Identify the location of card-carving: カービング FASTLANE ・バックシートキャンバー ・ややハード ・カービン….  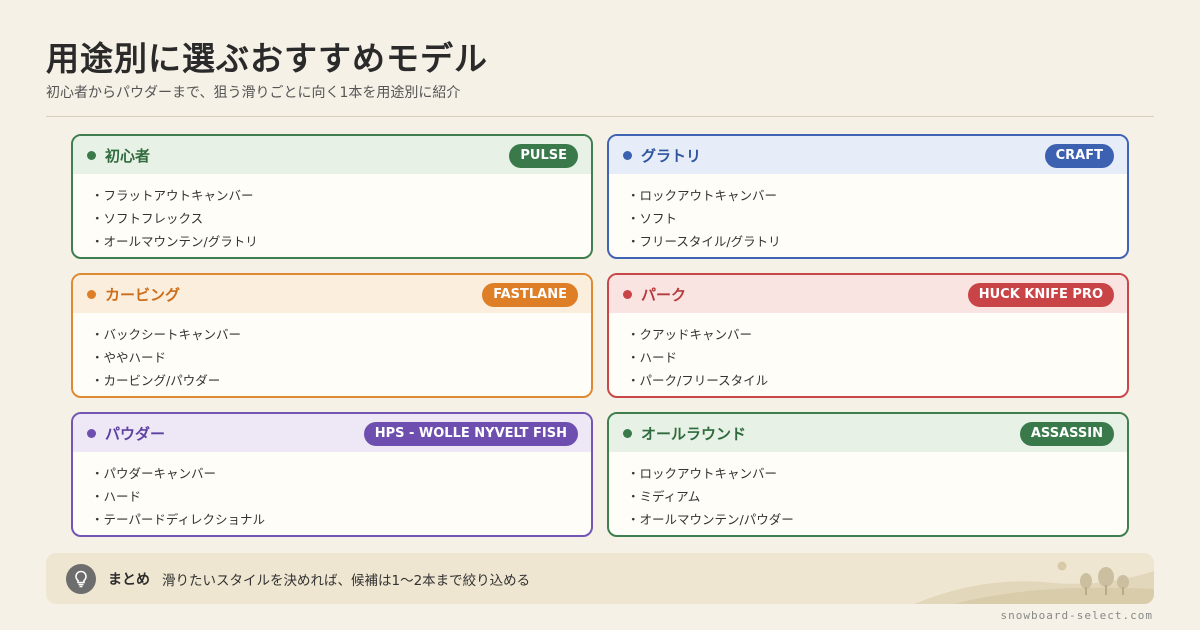
(332, 335).